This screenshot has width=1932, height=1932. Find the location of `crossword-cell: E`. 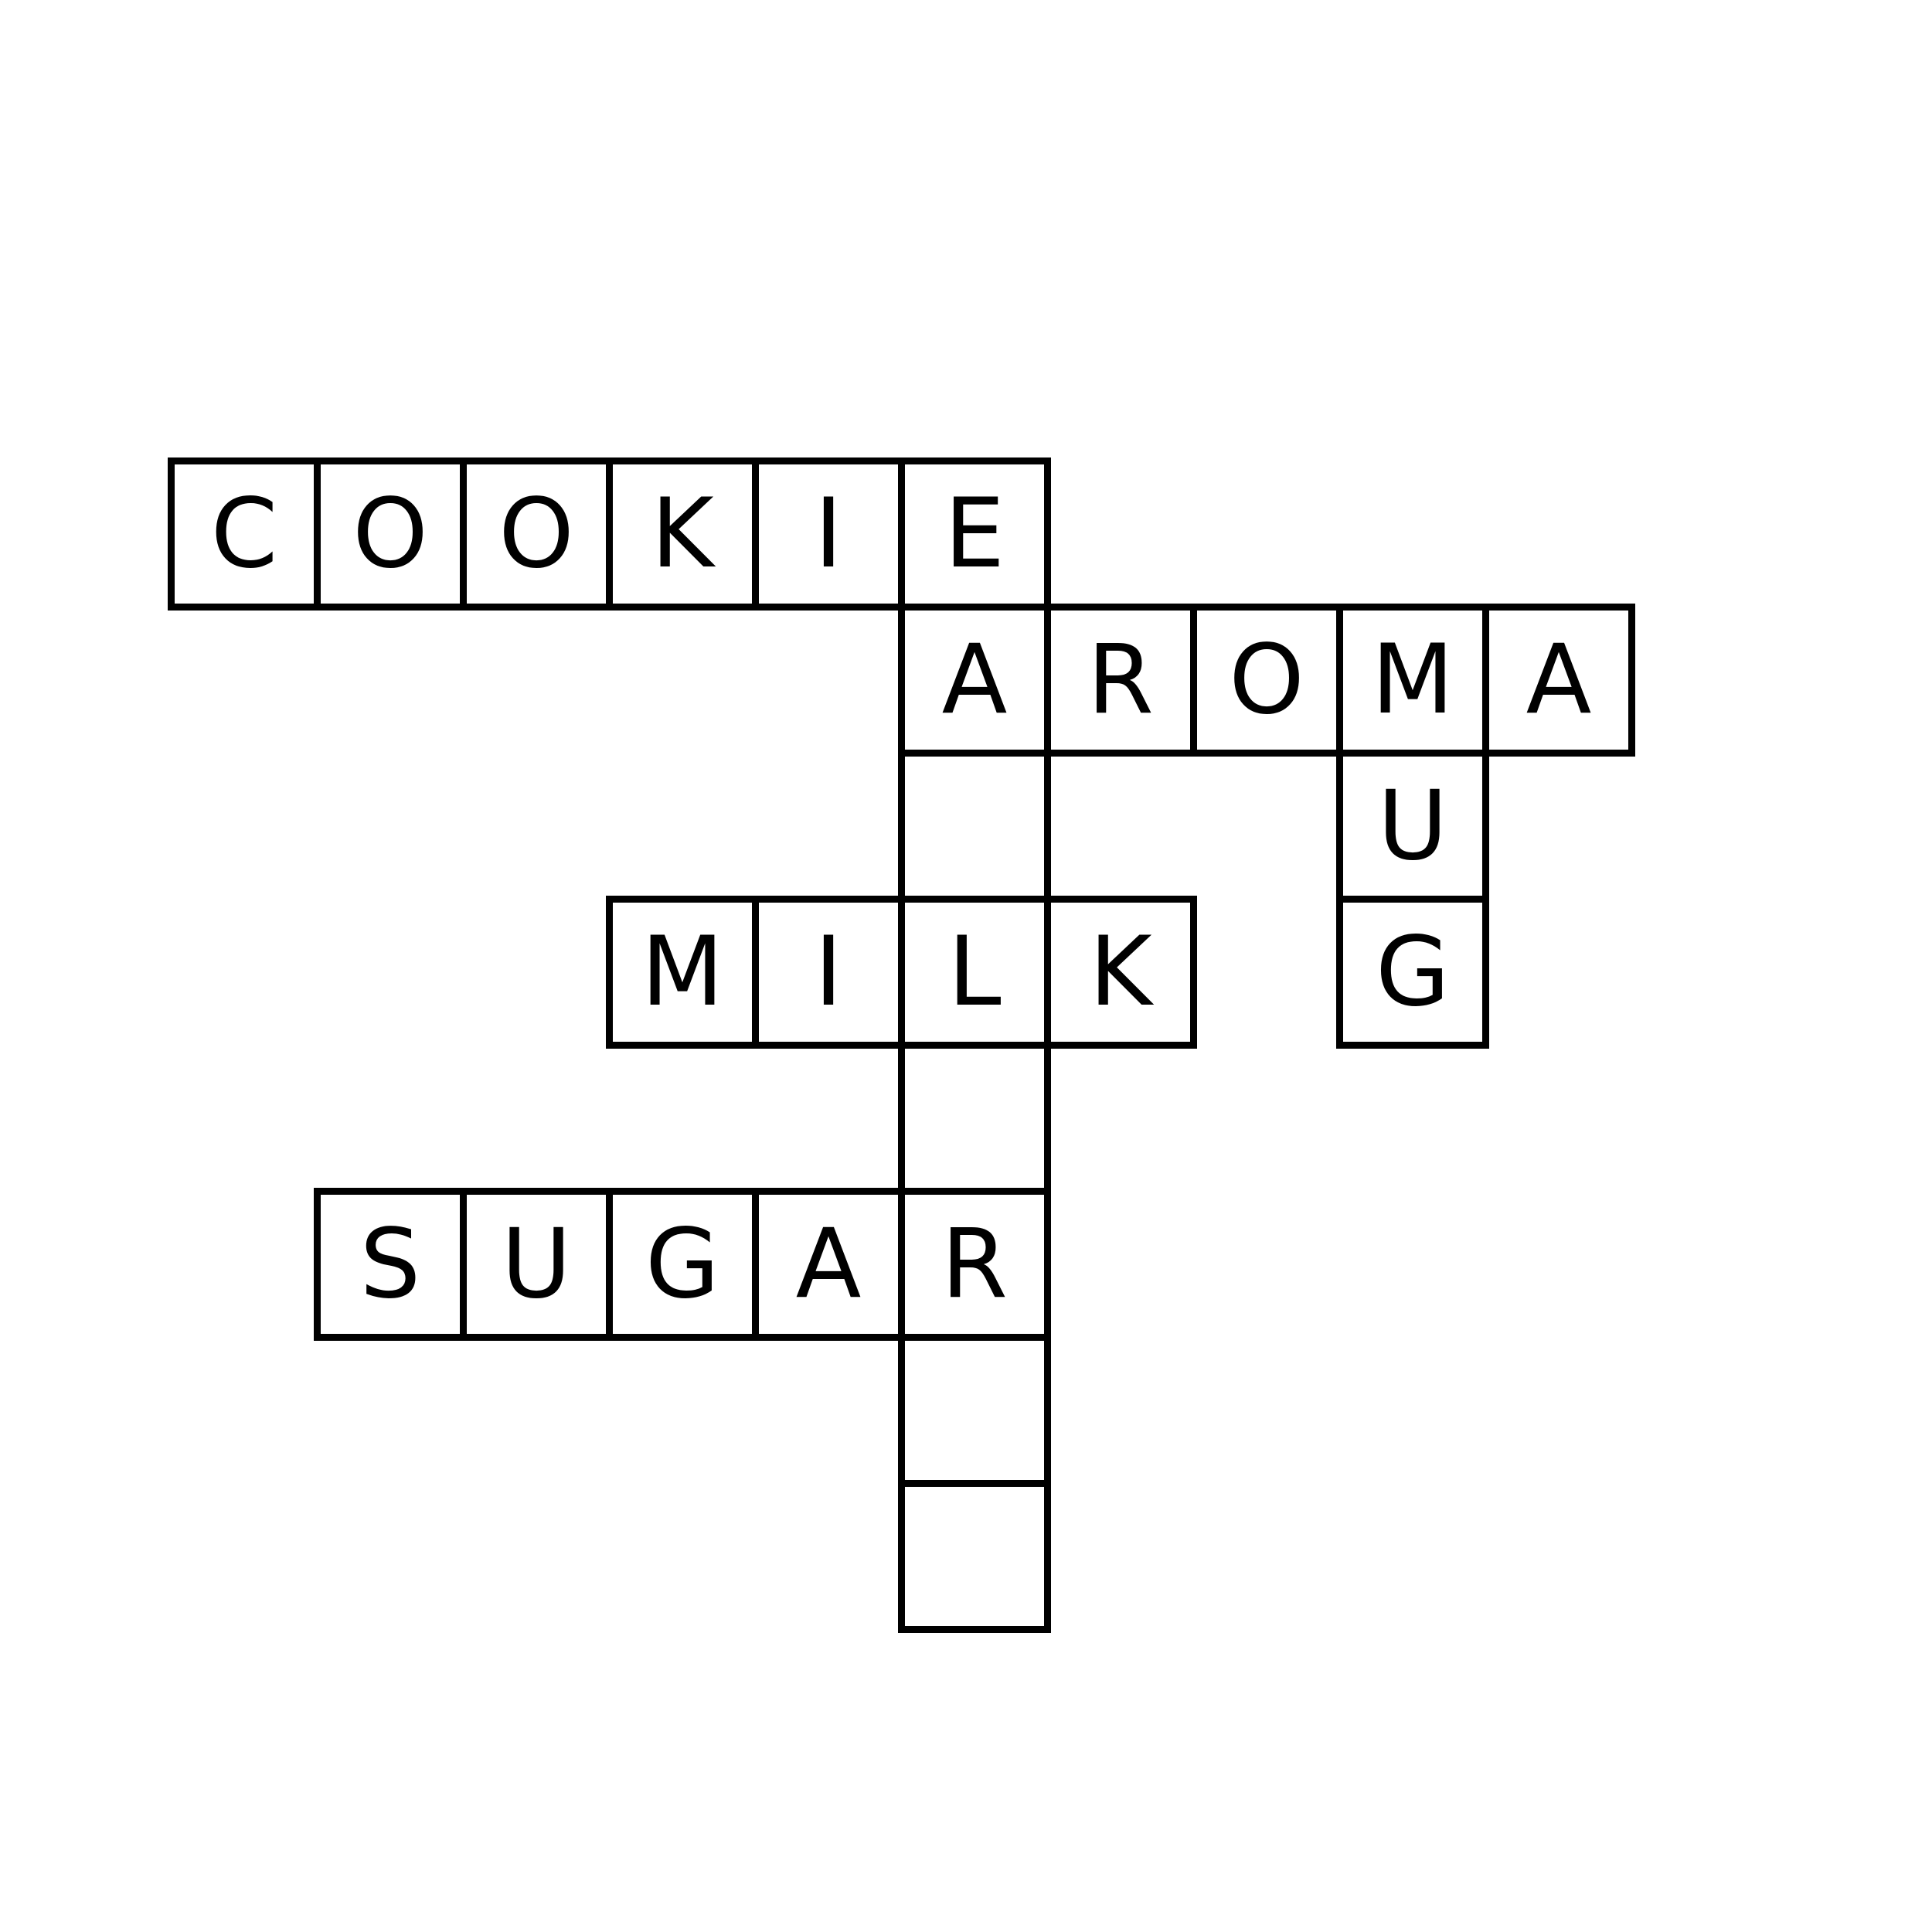

crossword-cell: E is located at coordinates (975, 534).